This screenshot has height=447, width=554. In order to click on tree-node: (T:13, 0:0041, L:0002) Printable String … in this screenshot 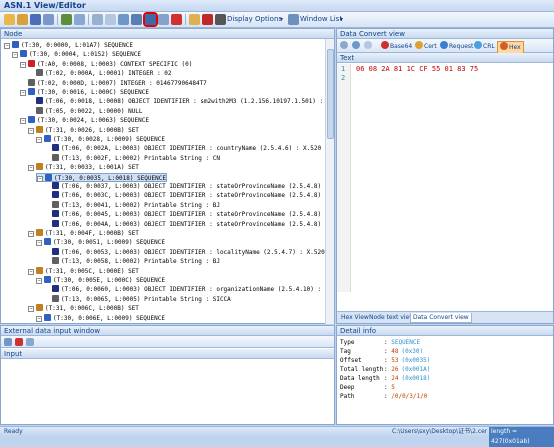, I will do `click(132, 205)`.